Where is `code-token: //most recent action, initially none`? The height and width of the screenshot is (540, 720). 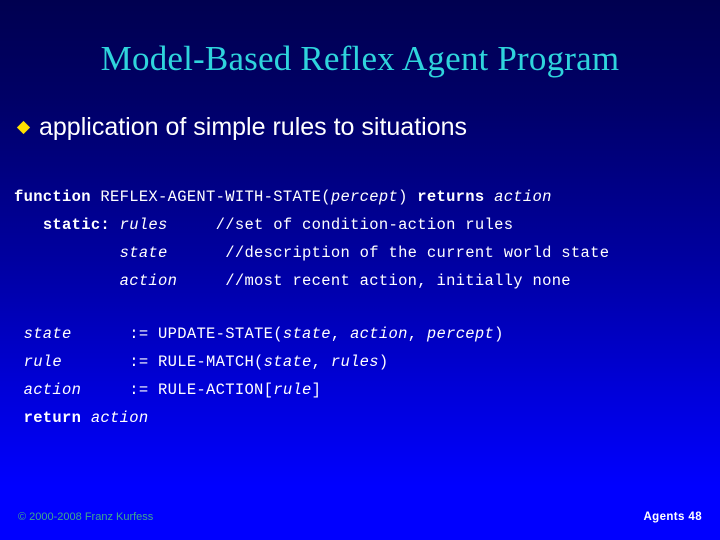 code-token: //most recent action, initially none is located at coordinates (374, 281).